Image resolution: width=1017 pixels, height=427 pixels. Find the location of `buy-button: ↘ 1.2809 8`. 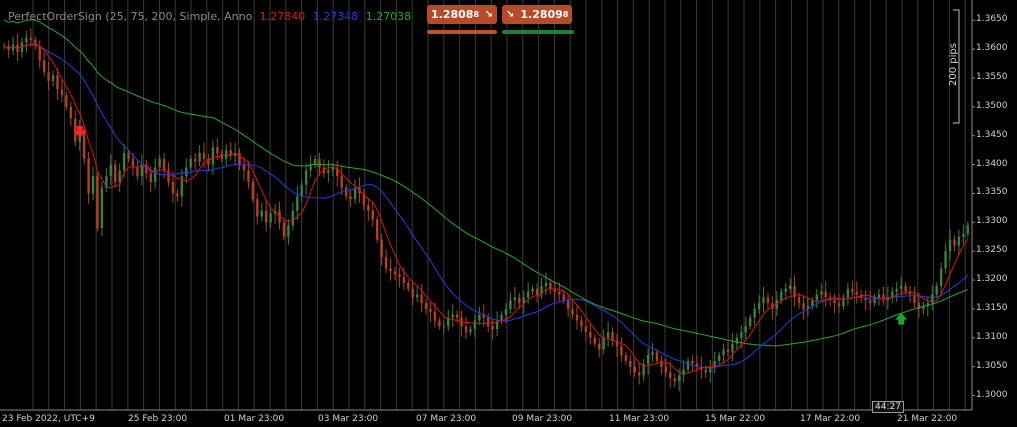

buy-button: ↘ 1.2809 8 is located at coordinates (537, 14).